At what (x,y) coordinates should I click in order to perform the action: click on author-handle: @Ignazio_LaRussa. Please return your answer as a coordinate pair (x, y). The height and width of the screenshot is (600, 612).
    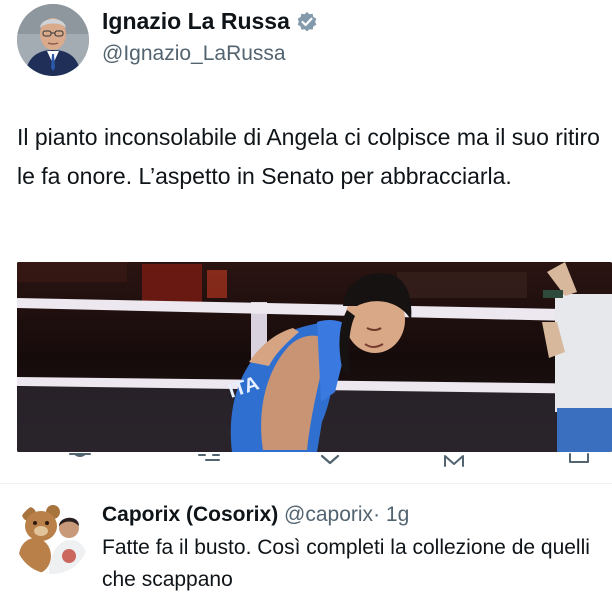
    Looking at the image, I should click on (194, 54).